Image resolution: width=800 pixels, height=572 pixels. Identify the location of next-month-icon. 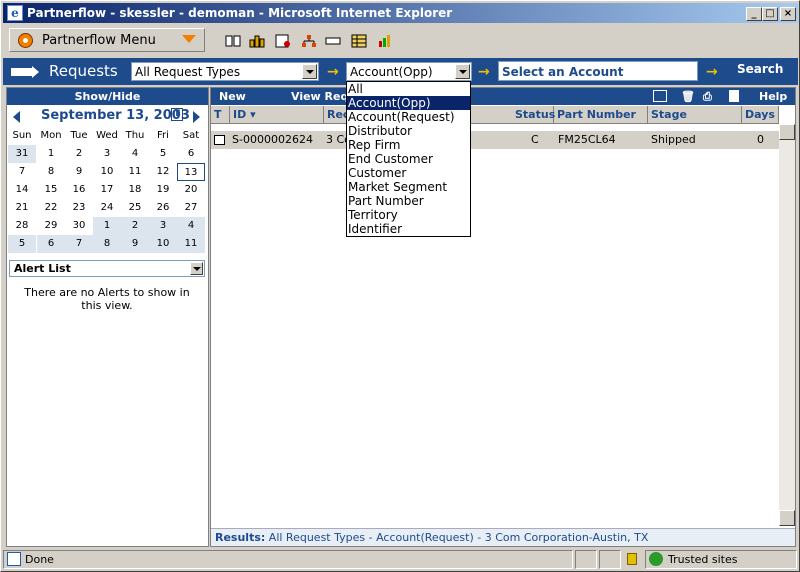
(196, 117).